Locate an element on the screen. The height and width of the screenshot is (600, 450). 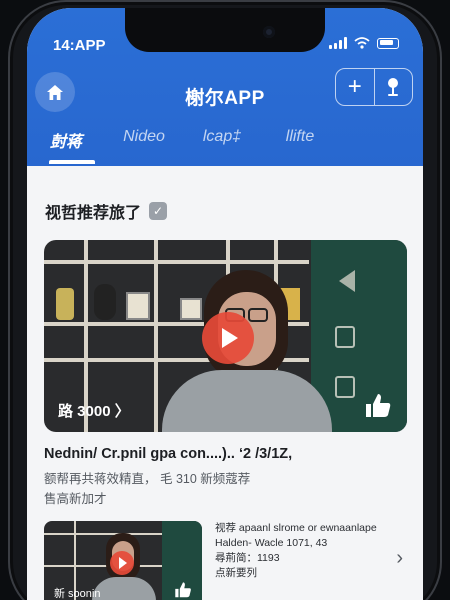
section-title-text: 视哲推荐旅了 is located at coordinates (93, 213).